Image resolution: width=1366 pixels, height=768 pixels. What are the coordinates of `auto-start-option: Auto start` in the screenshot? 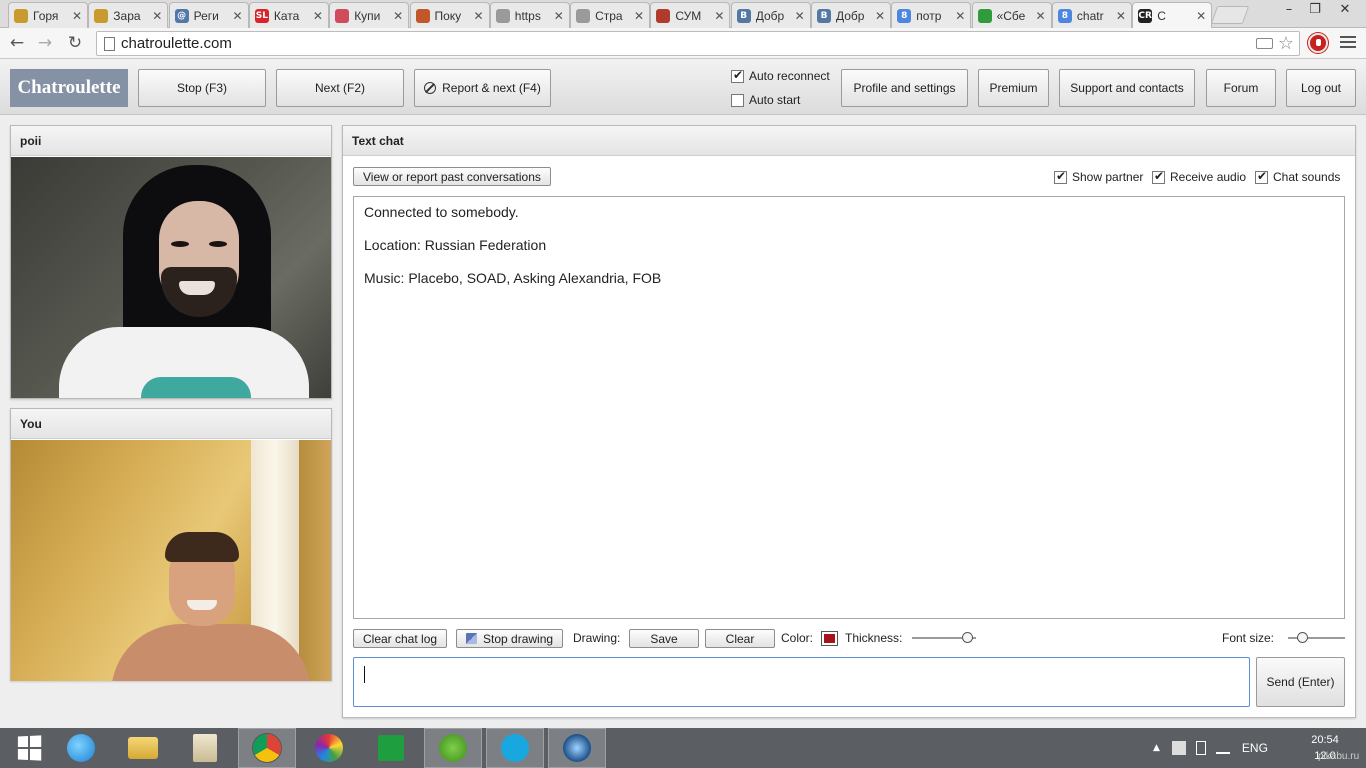 It's located at (765, 100).